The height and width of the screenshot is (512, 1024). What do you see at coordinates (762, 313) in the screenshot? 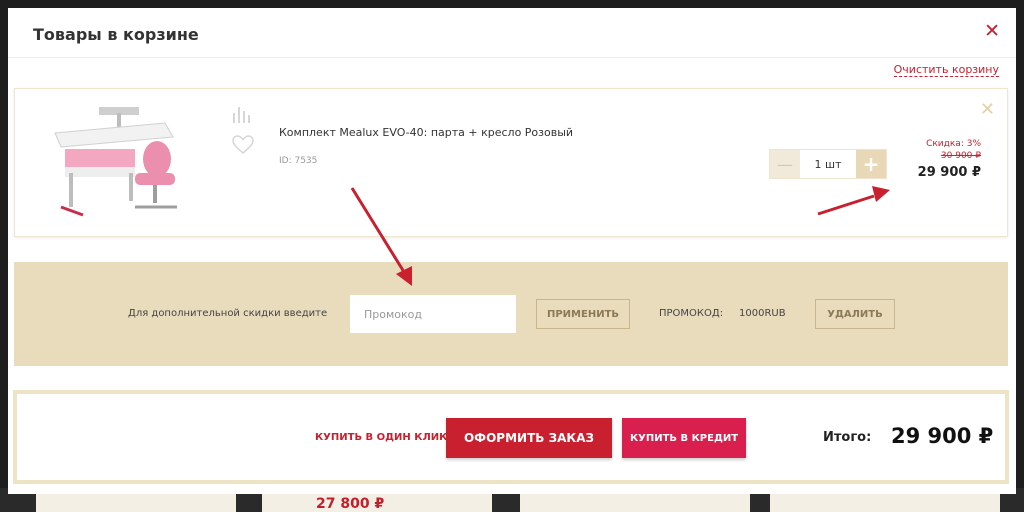
I see `promo-code-value: 1000RUB` at bounding box center [762, 313].